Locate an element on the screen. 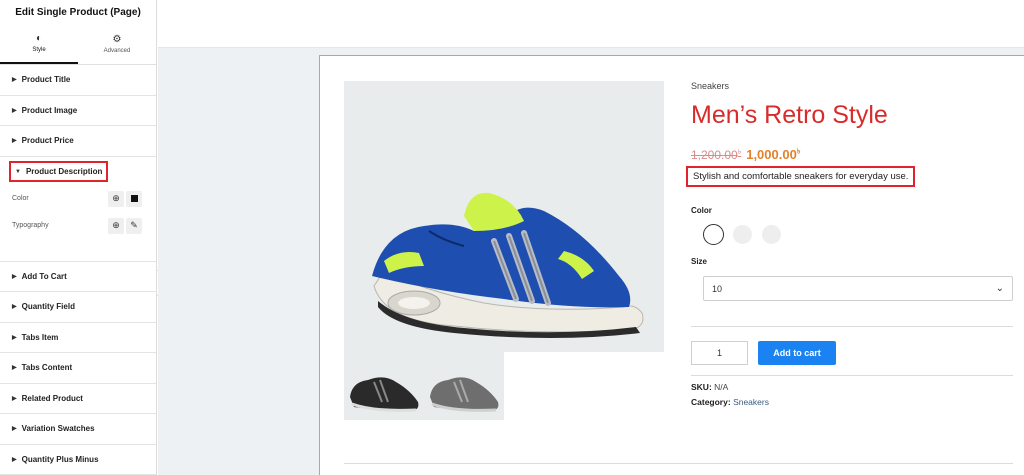 Image resolution: width=1024 pixels, height=475 pixels. new-price: 1,000.00৳ is located at coordinates (773, 154).